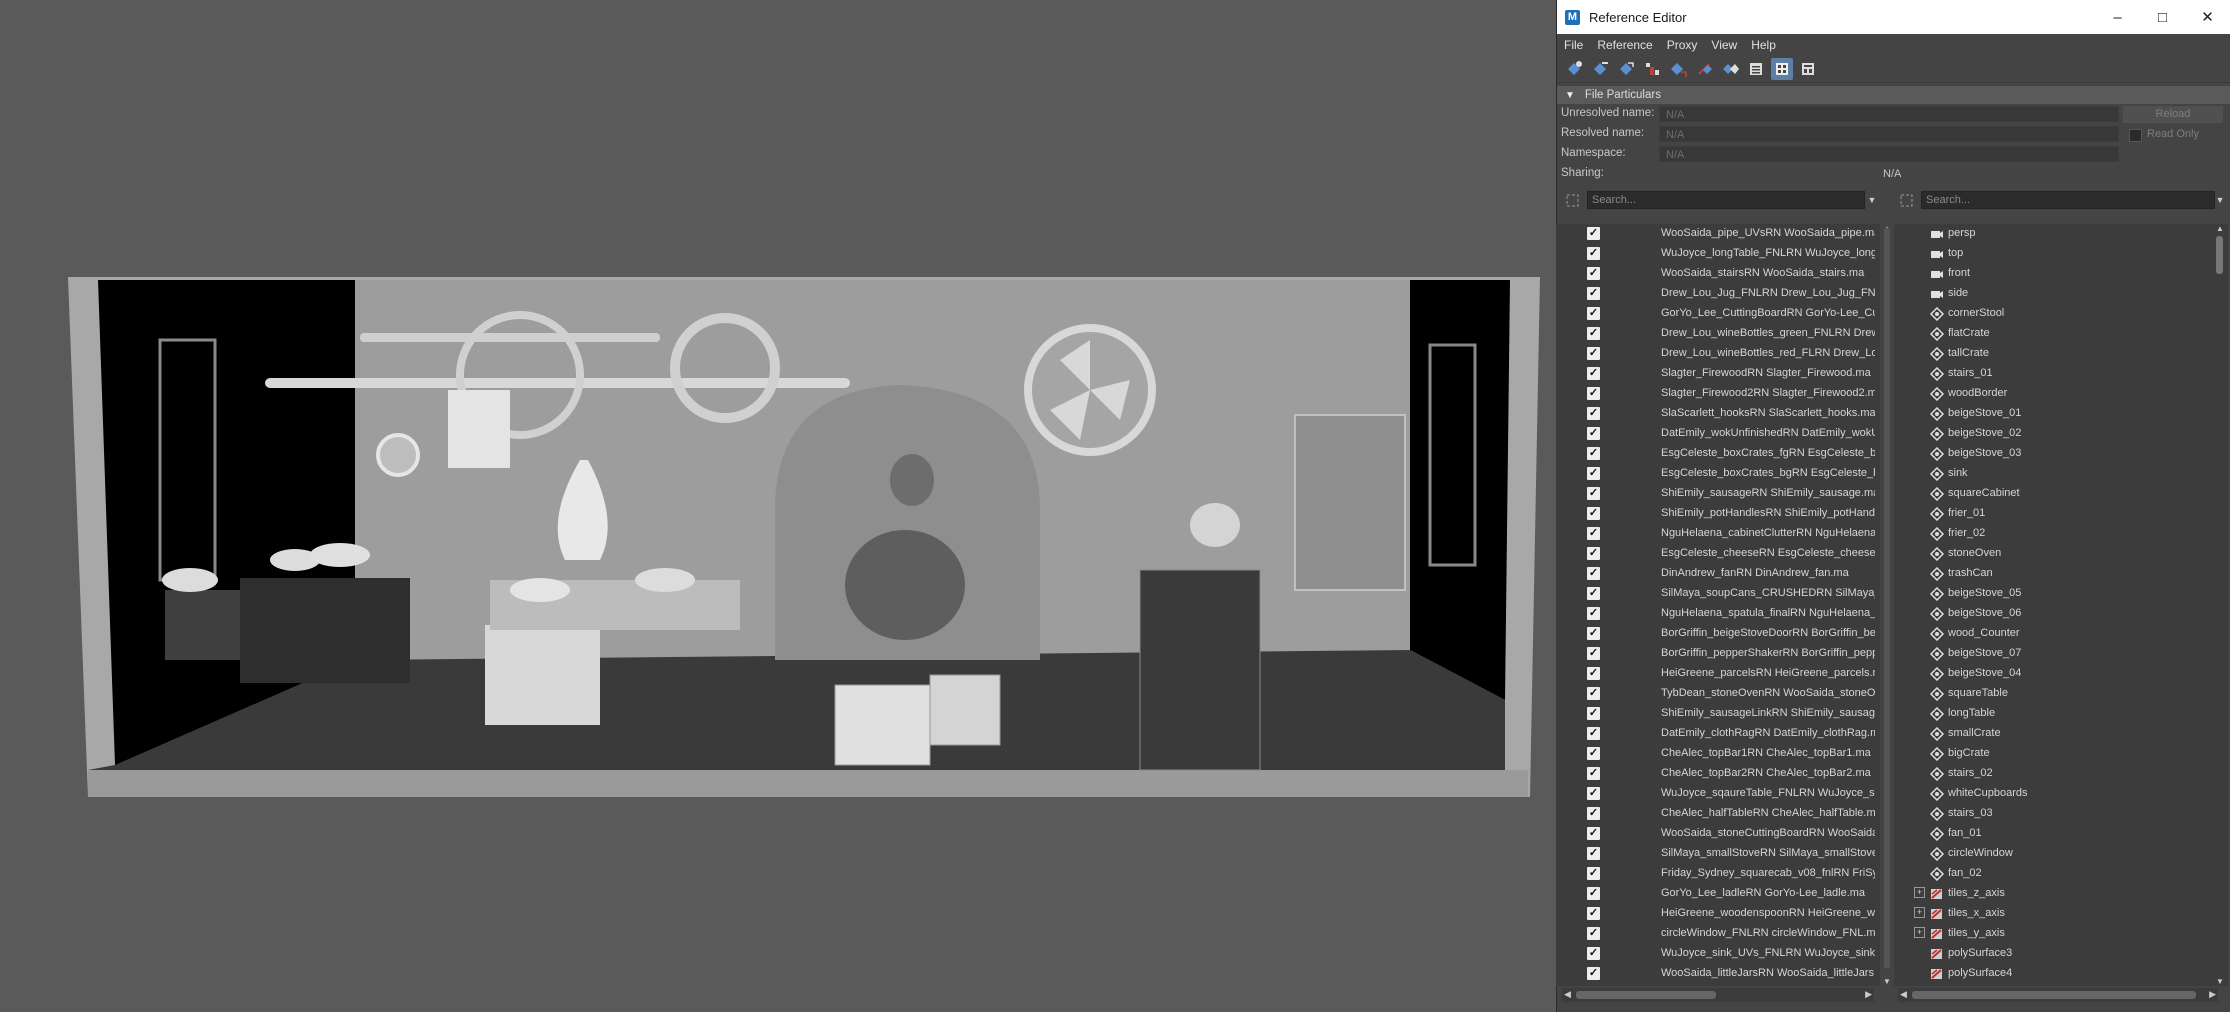  What do you see at coordinates (1893, 95) in the screenshot?
I see `file-particulars-header: ▼ File Particulars` at bounding box center [1893, 95].